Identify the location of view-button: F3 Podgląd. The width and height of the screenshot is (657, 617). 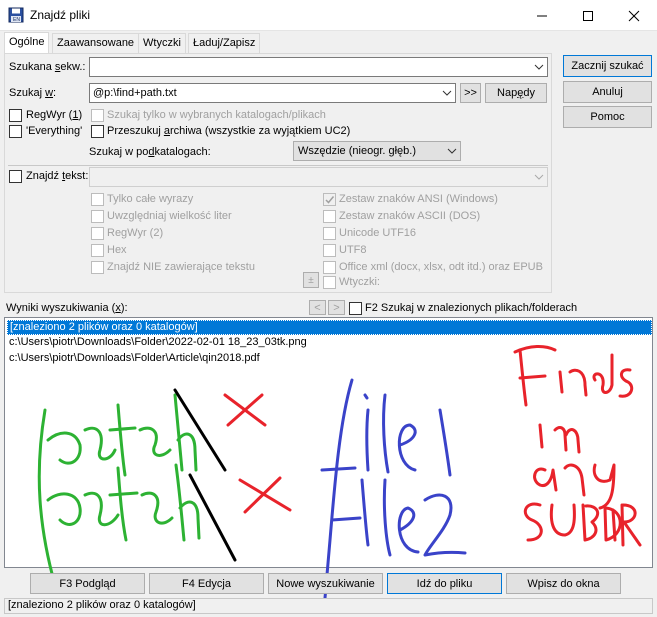
(87, 583).